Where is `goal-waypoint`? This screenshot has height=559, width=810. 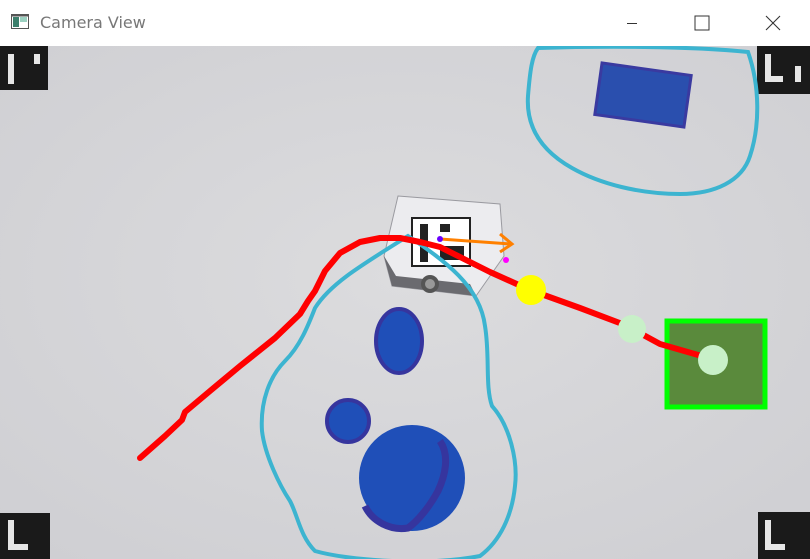 goal-waypoint is located at coordinates (713, 360).